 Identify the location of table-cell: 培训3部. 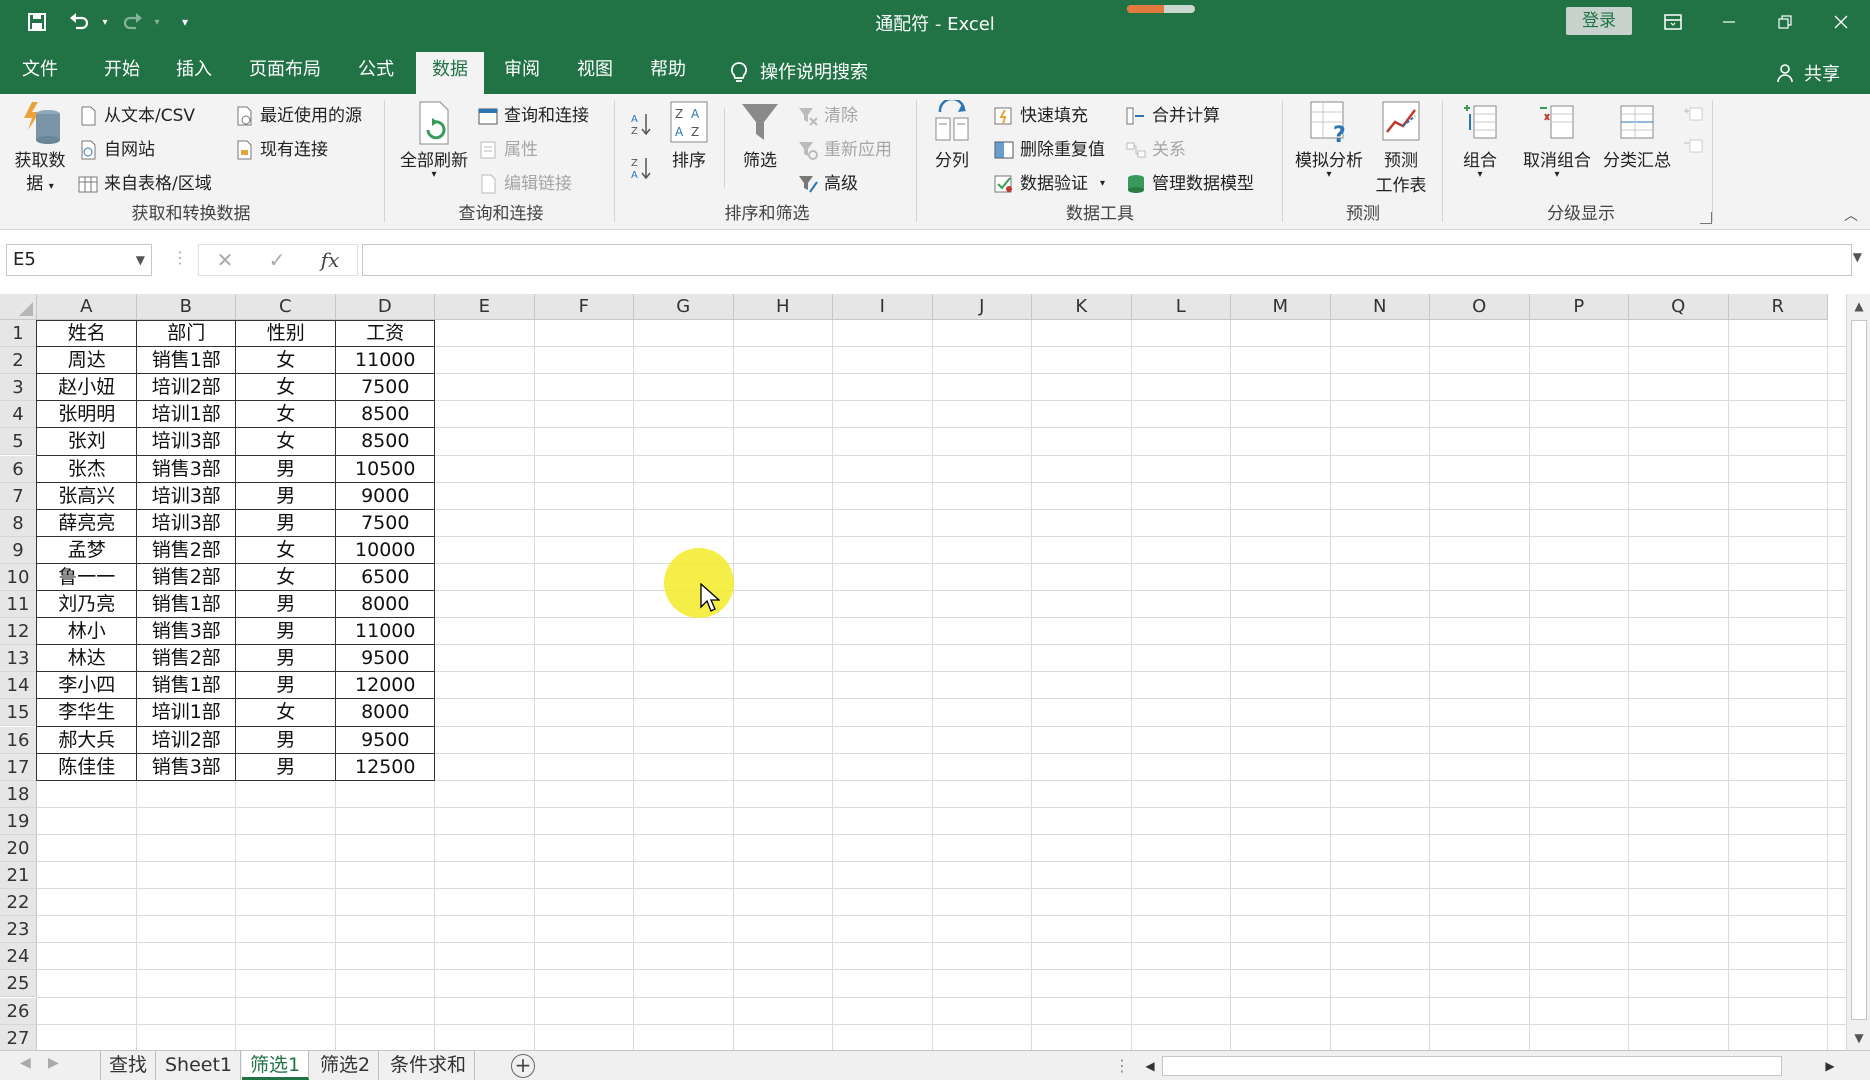
(187, 496).